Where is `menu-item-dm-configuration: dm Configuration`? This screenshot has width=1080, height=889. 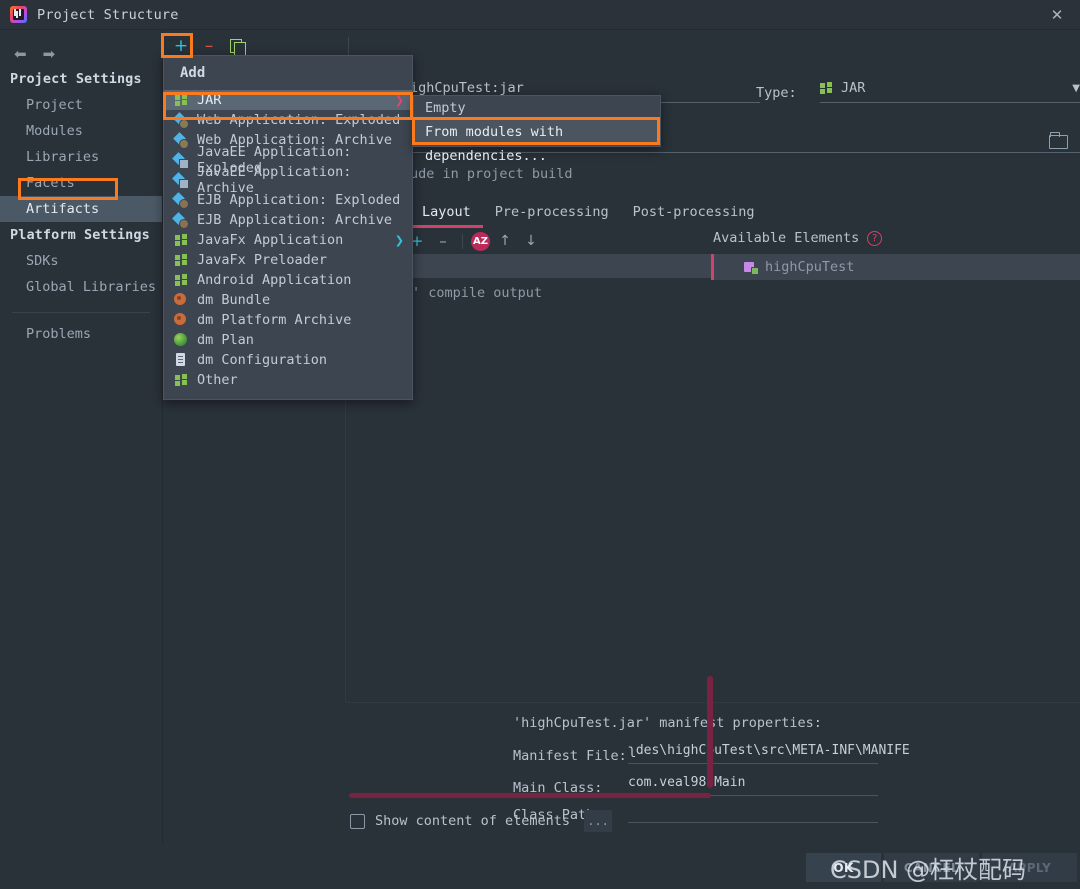 menu-item-dm-configuration: dm Configuration is located at coordinates (288, 360).